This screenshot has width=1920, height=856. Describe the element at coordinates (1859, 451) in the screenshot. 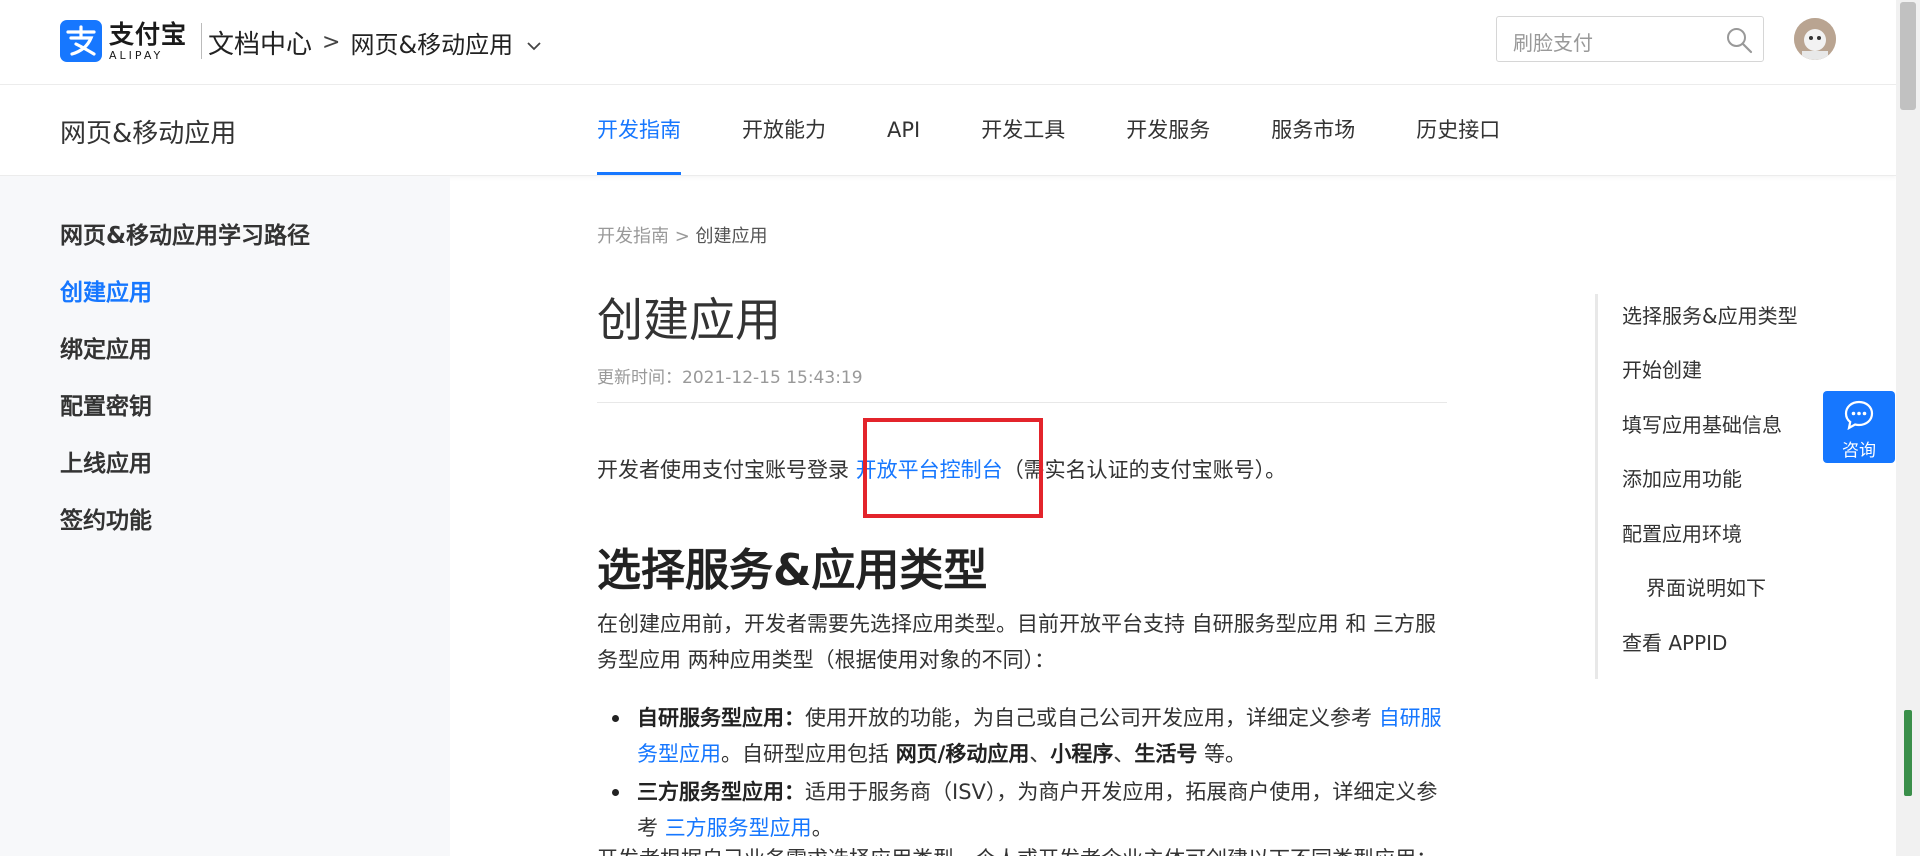

I see `consult-label: 咨询` at that location.